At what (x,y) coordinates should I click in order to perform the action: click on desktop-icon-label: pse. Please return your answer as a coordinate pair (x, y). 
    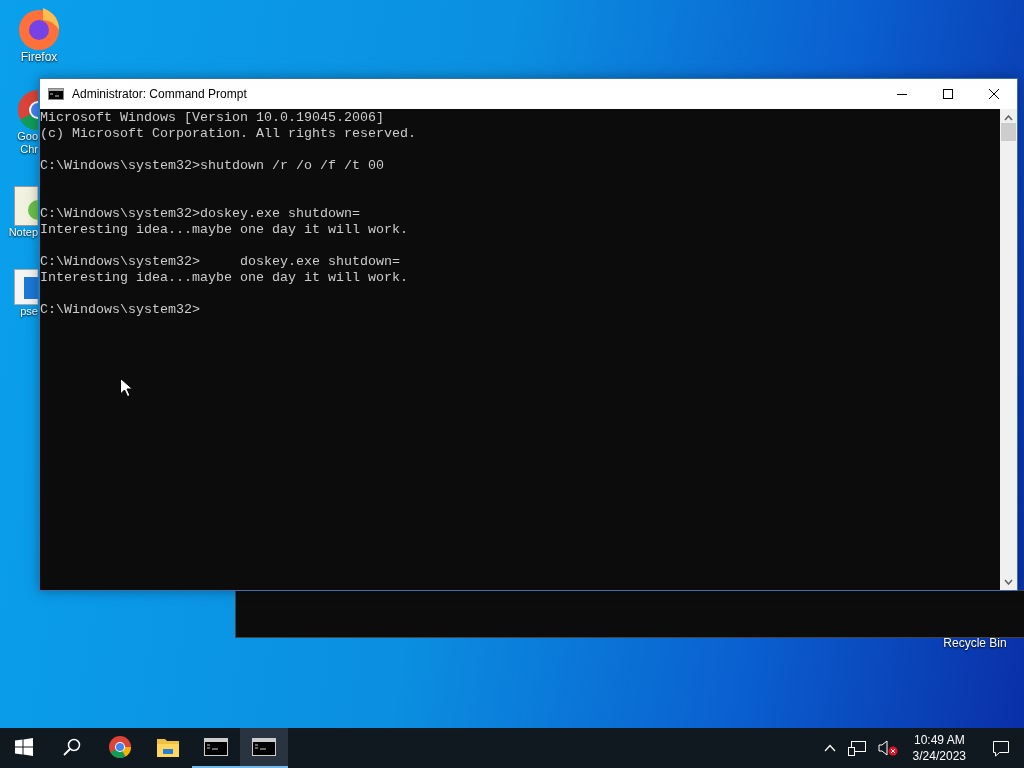
    Looking at the image, I should click on (29, 311).